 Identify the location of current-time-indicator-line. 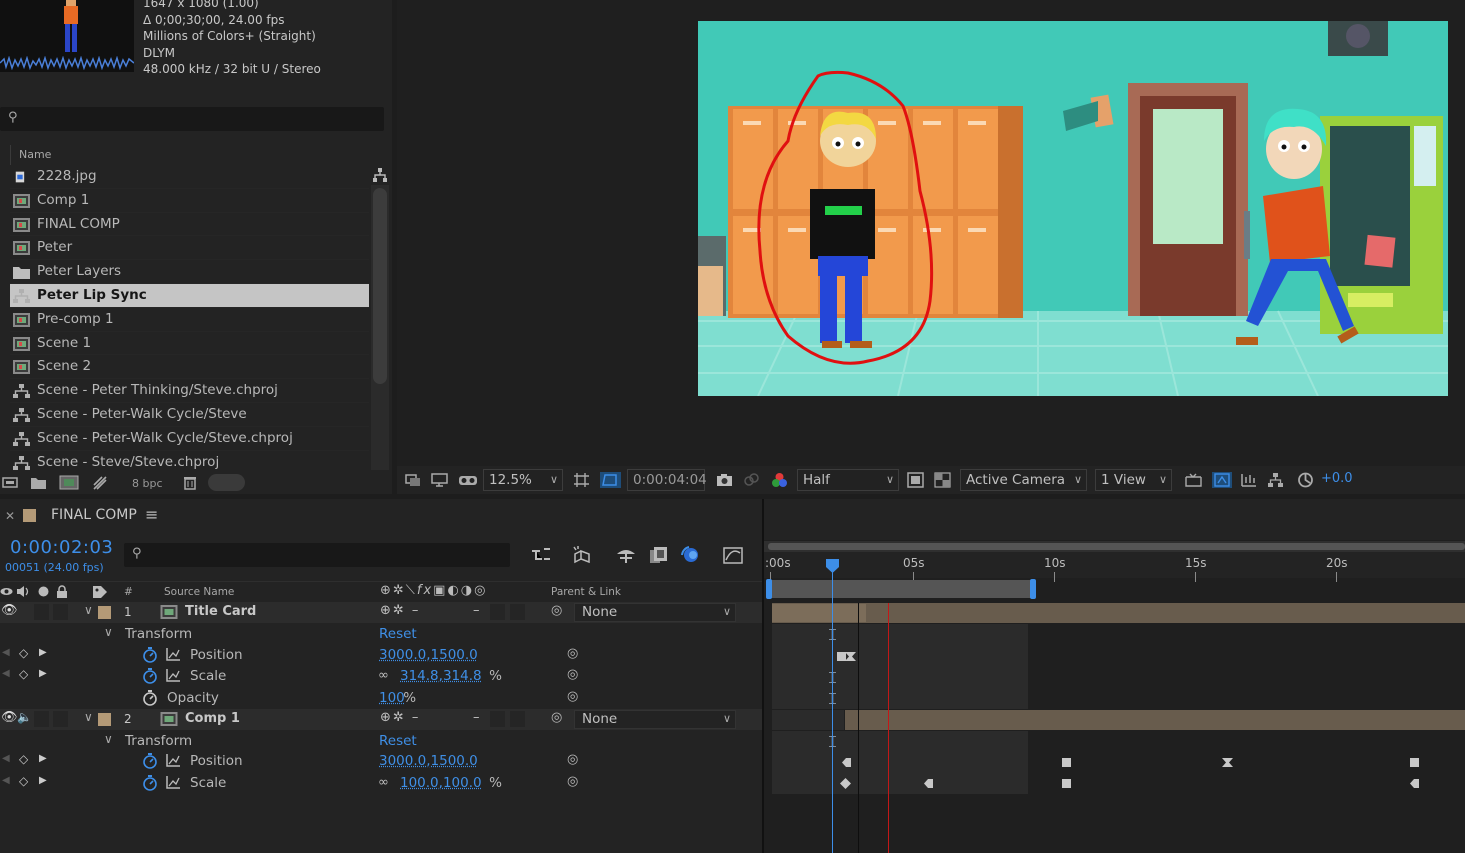
(832, 709).